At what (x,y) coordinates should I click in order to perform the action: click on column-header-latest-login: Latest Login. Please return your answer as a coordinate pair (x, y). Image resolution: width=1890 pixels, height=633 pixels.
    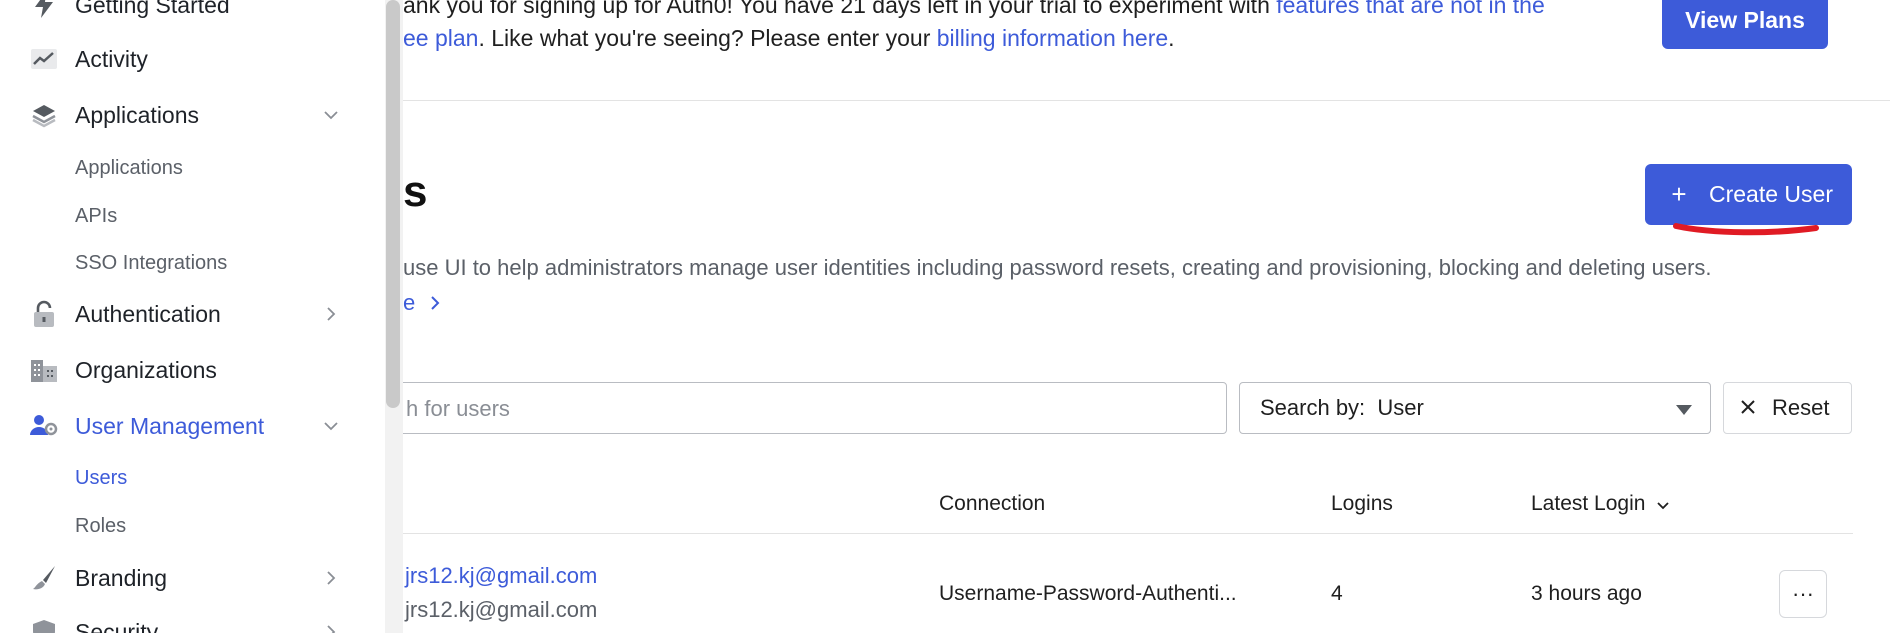
    Looking at the image, I should click on (1600, 504).